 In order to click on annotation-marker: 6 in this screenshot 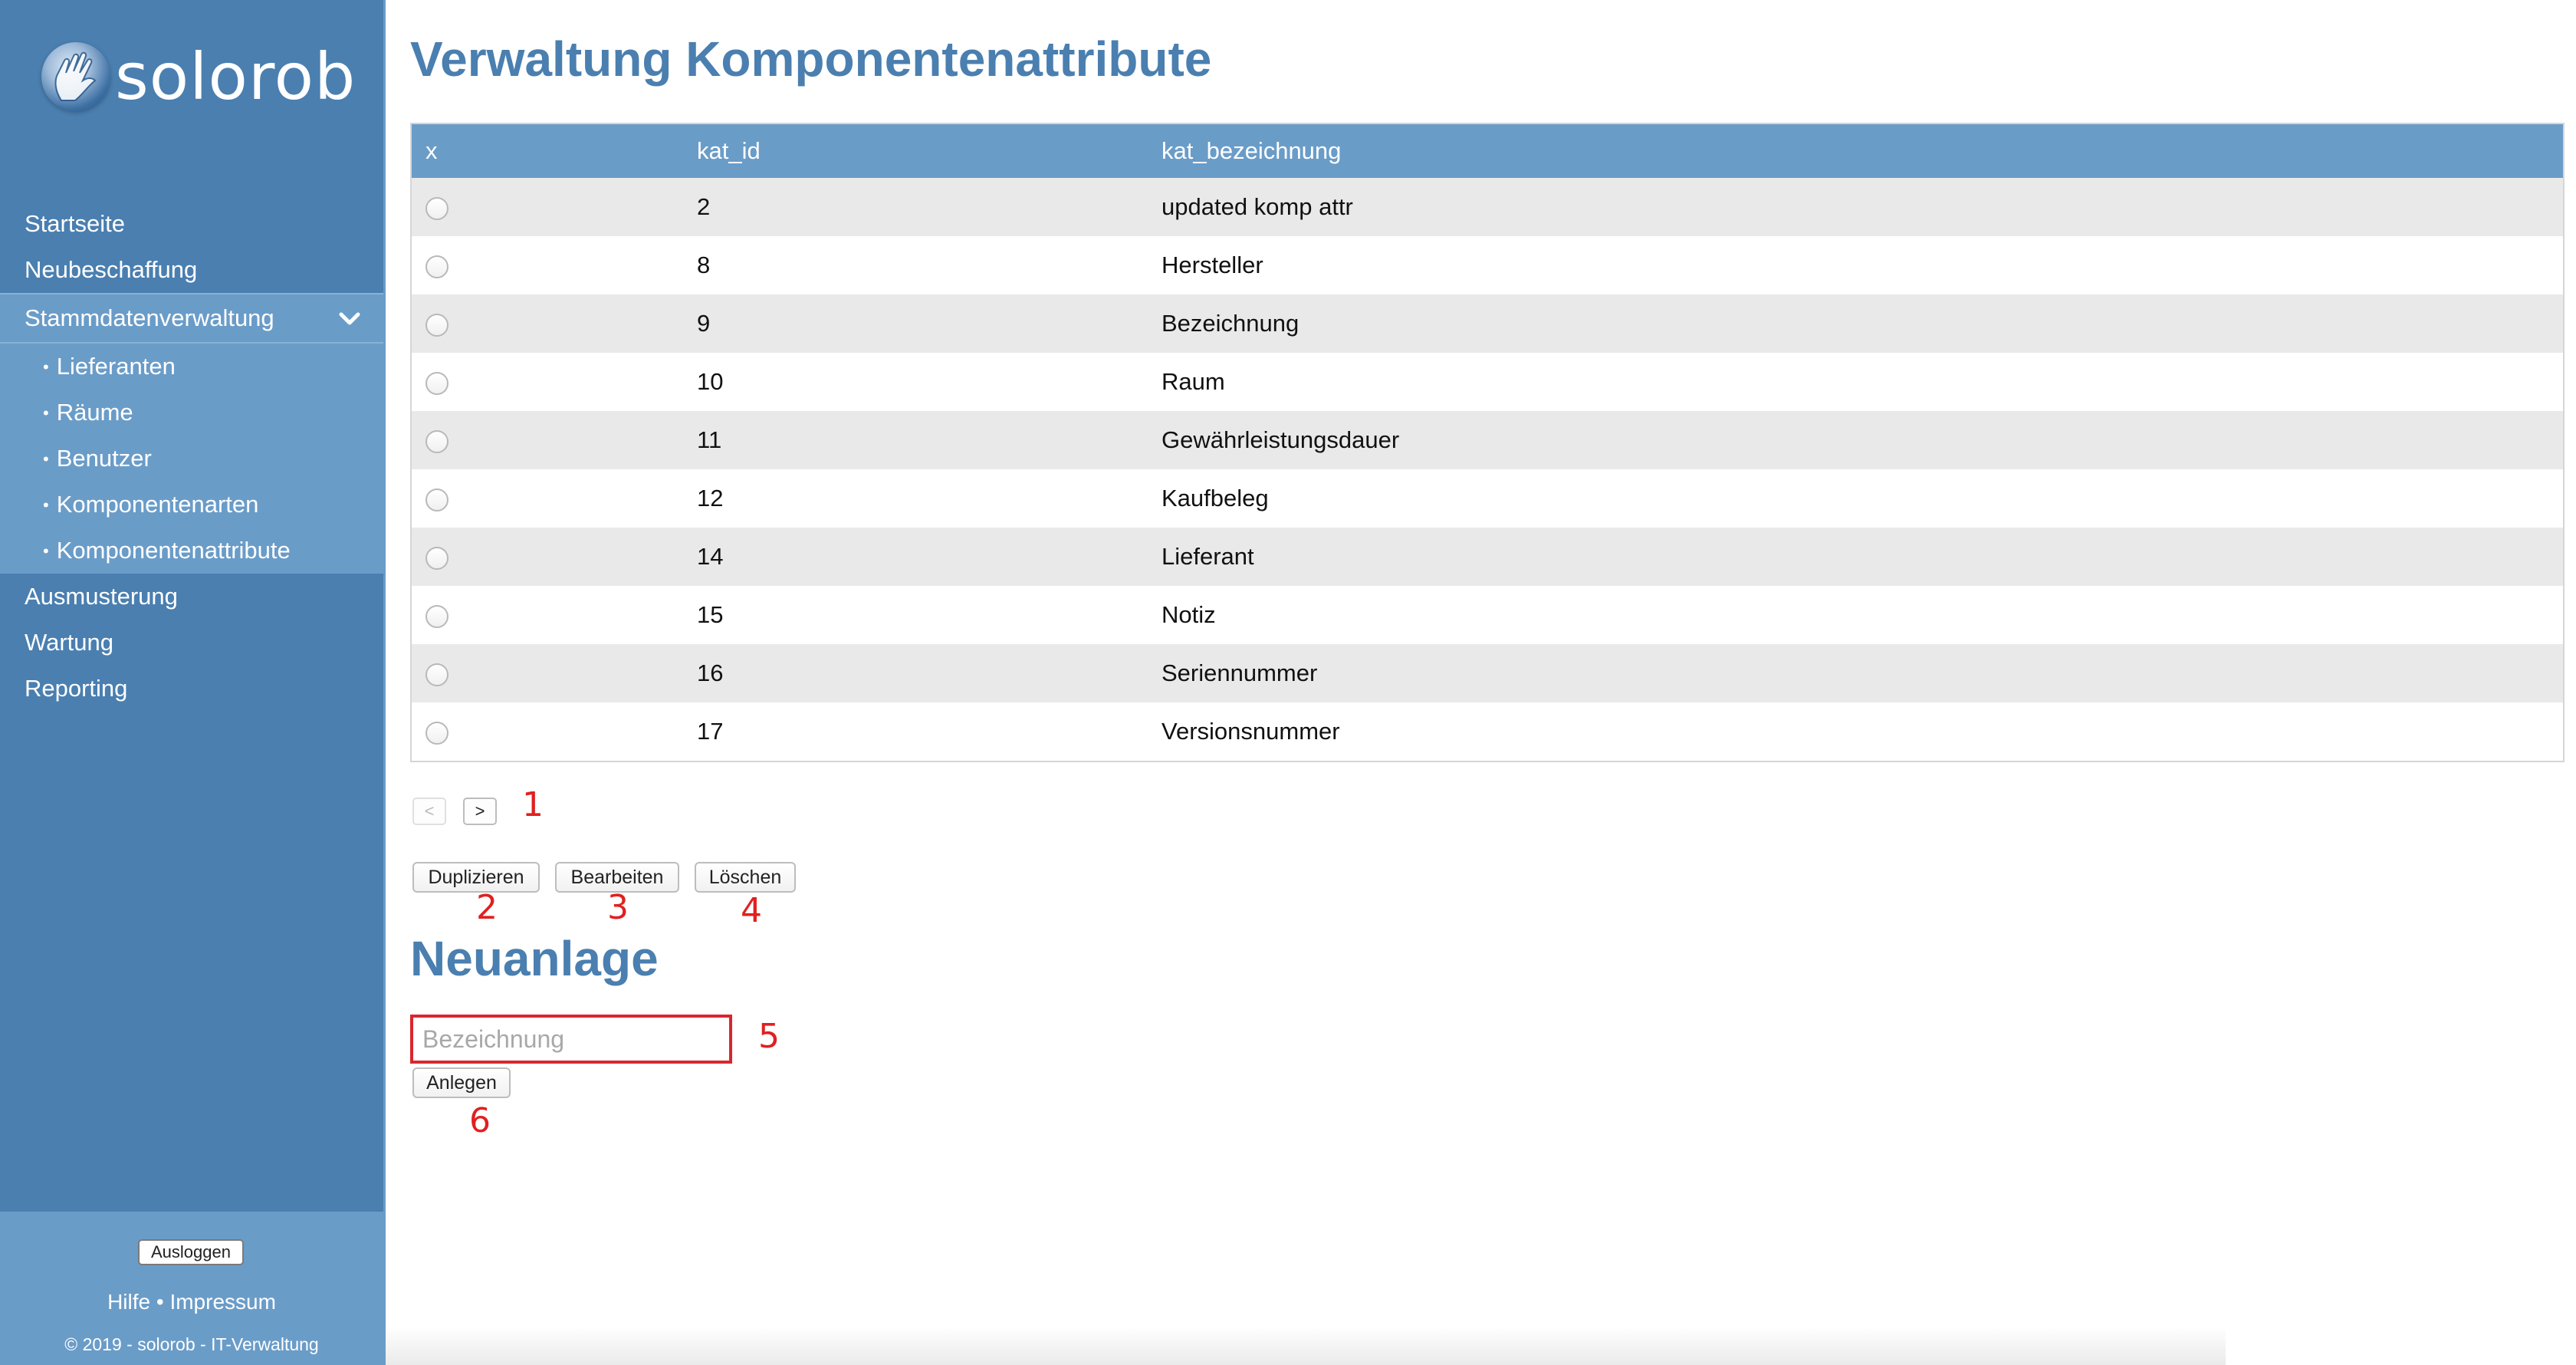, I will do `click(480, 1121)`.